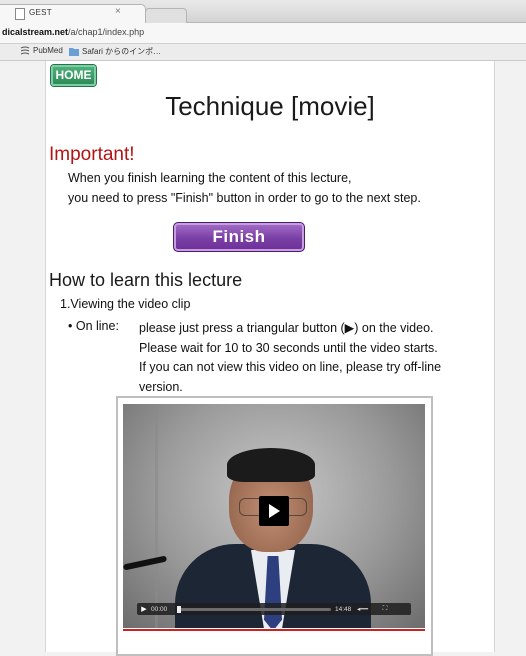 The width and height of the screenshot is (526, 656). I want to click on duration: 14:48, so click(343, 609).